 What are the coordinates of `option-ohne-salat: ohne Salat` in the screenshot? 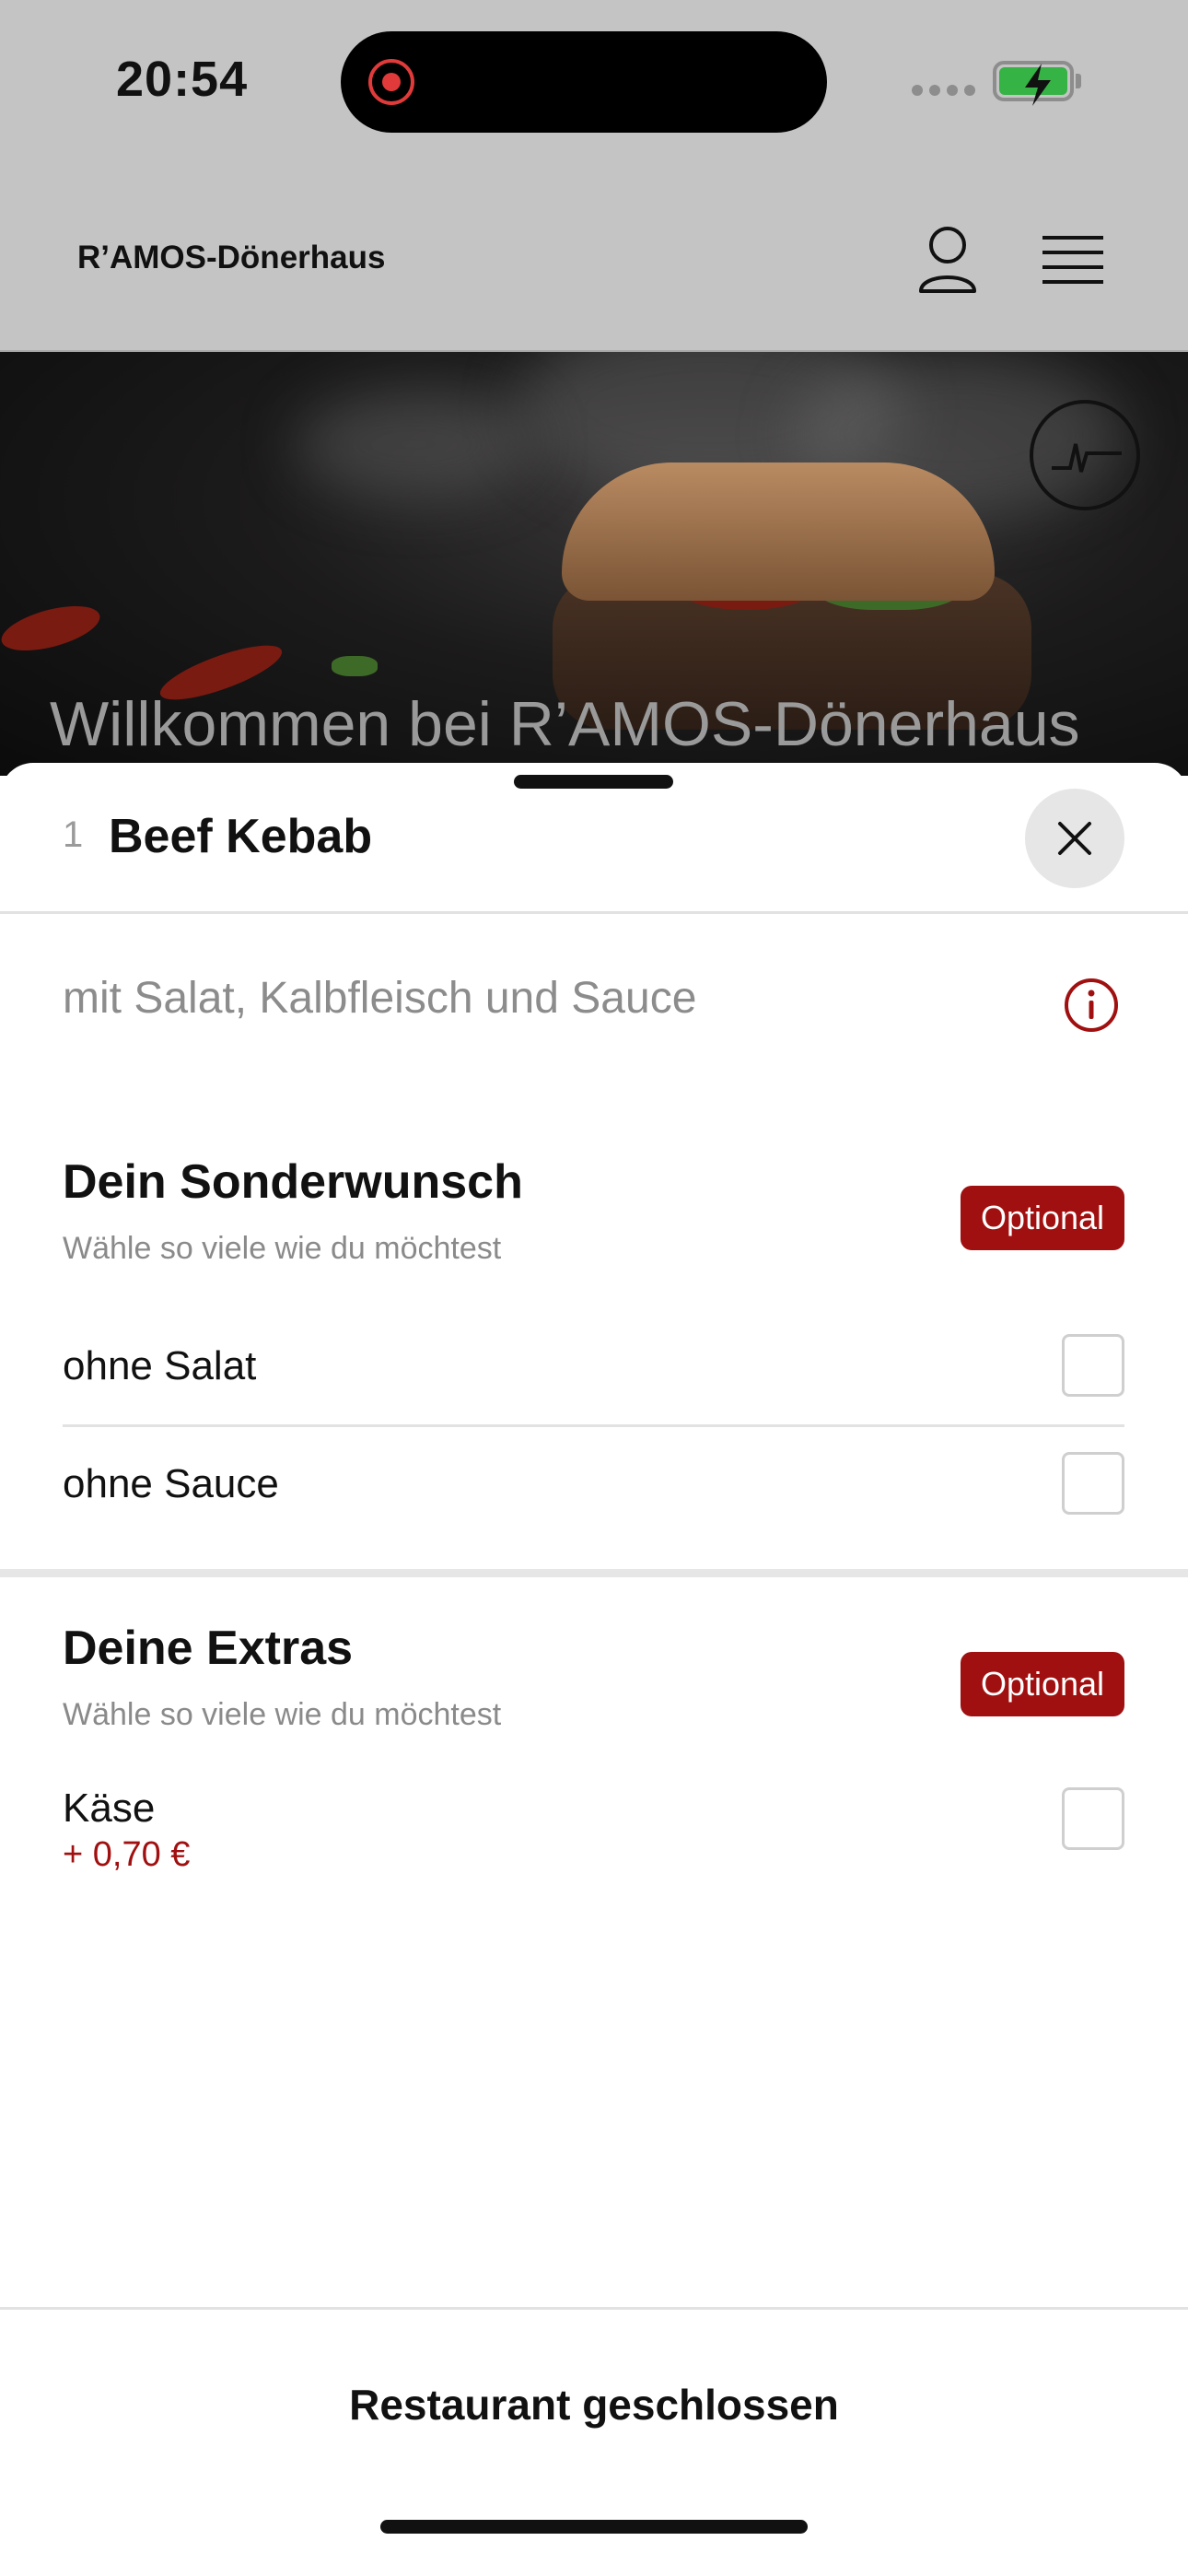 It's located at (593, 1365).